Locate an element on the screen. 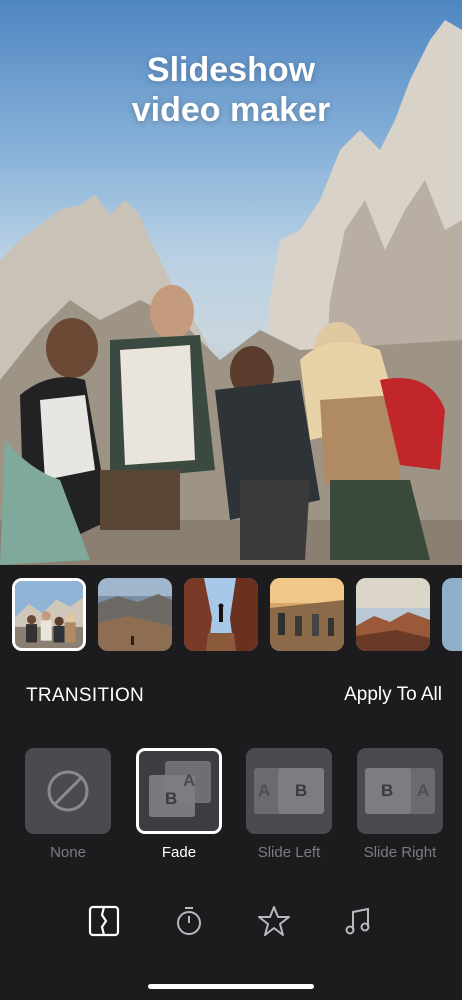 Image resolution: width=462 pixels, height=1000 pixels. prohibited-icon is located at coordinates (68, 791).